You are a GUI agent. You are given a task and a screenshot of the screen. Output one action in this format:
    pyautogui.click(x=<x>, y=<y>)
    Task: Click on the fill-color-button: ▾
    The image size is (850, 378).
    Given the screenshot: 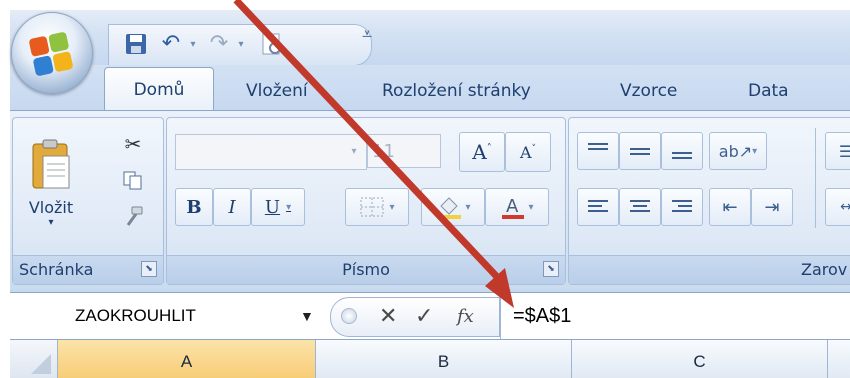 What is the action you would take?
    pyautogui.click(x=453, y=207)
    